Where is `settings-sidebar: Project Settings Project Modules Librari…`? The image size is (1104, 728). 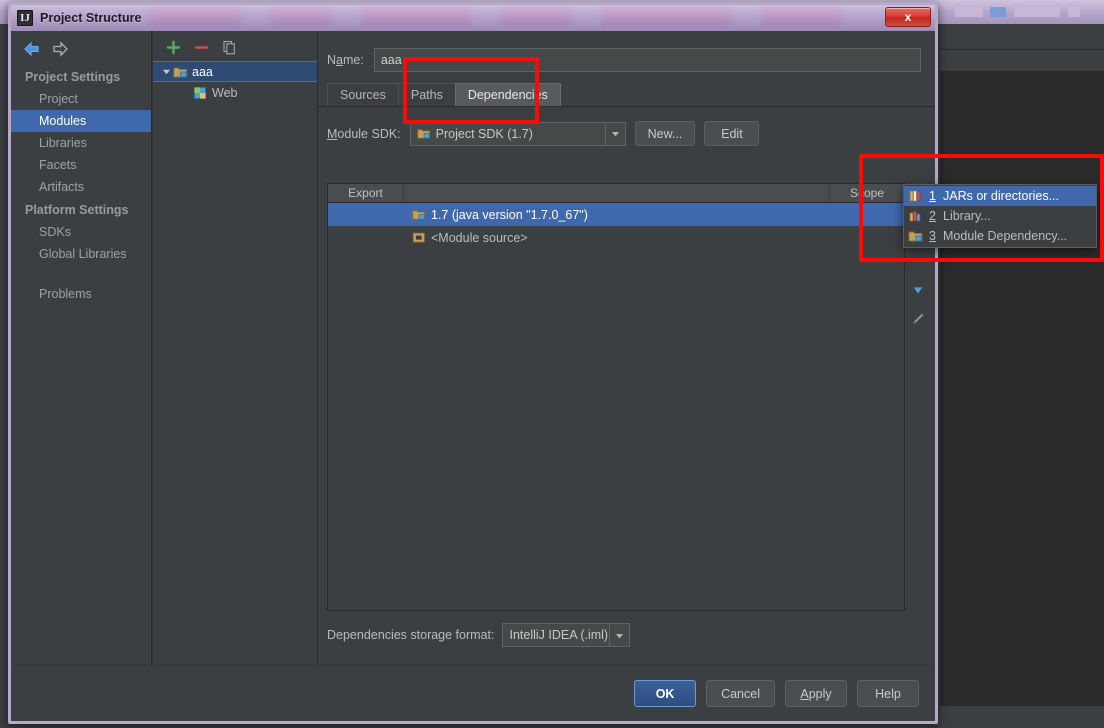
settings-sidebar: Project Settings Project Modules Librari… is located at coordinates (81, 348).